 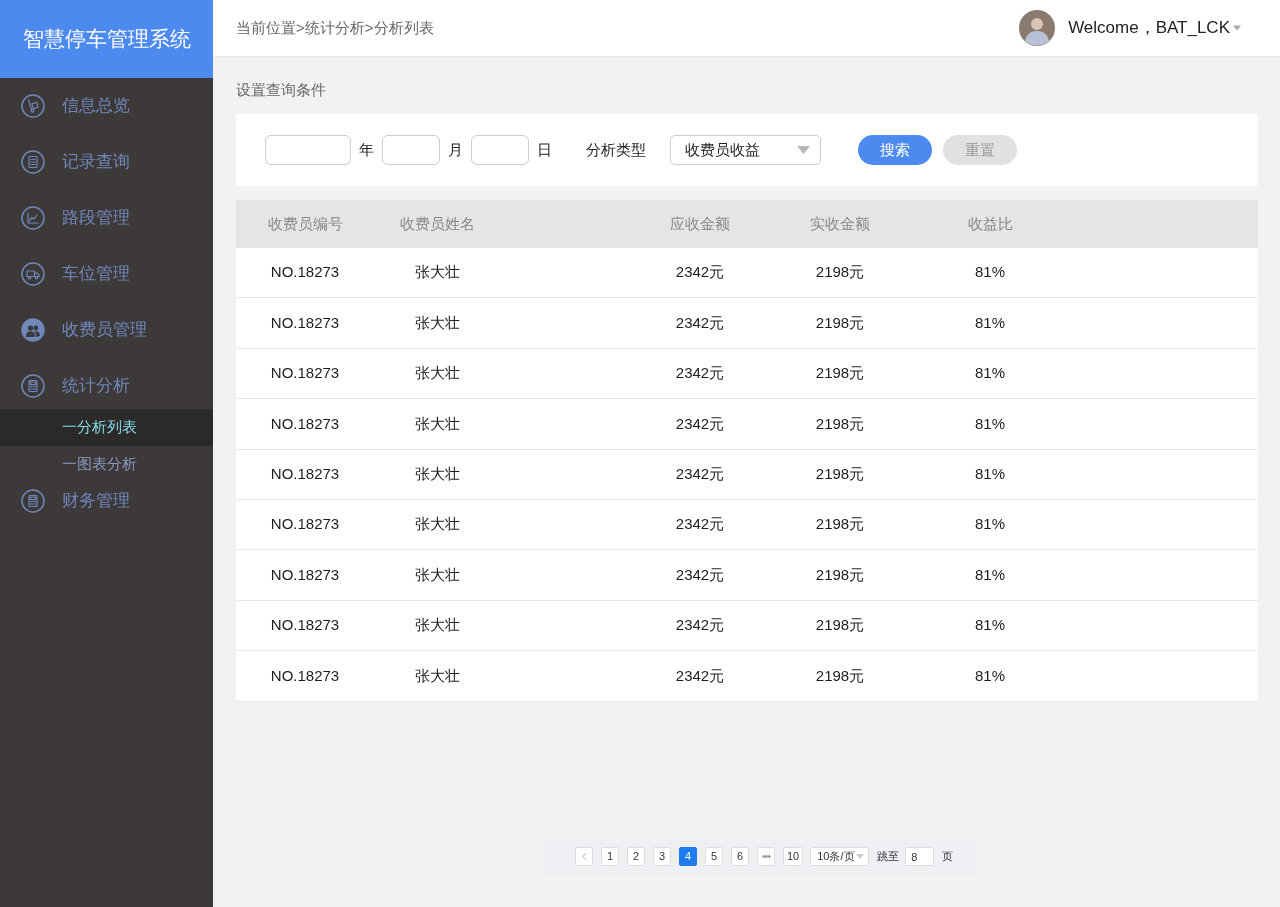 I want to click on page-jump-field: 8, so click(x=920, y=856).